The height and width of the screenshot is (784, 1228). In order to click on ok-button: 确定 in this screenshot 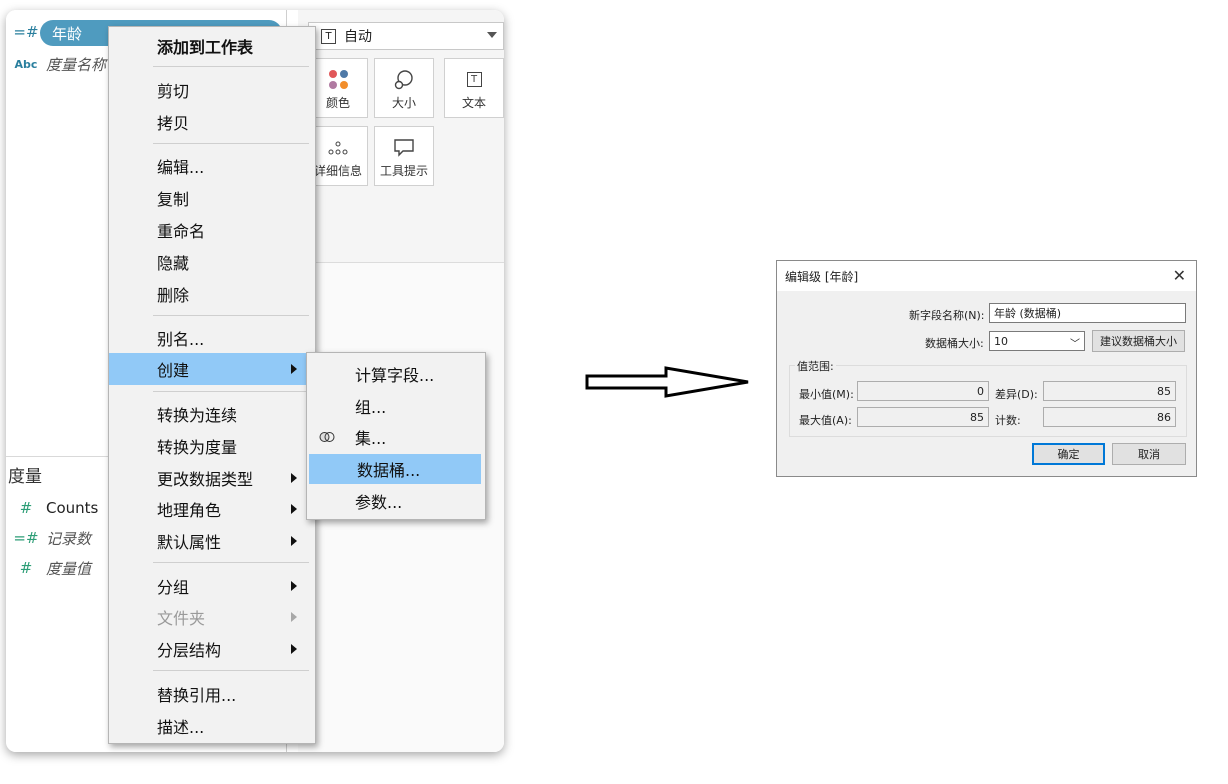, I will do `click(1068, 454)`.